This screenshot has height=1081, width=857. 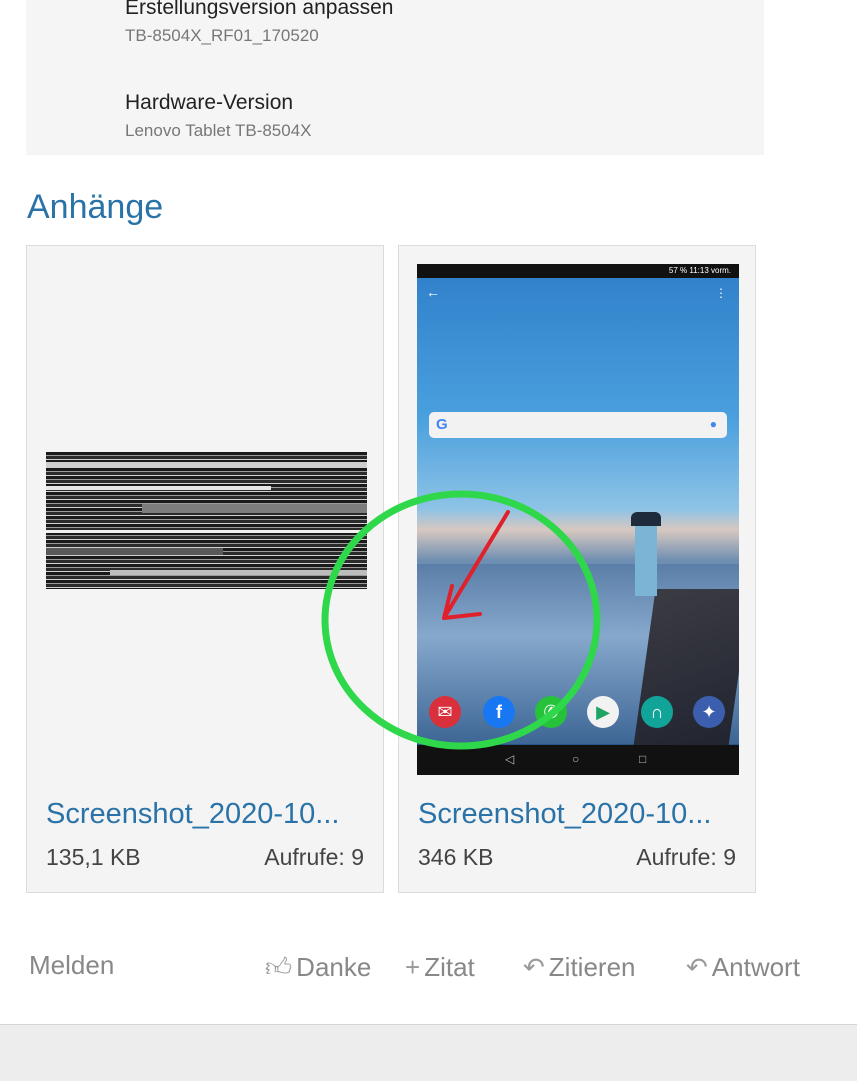 I want to click on nav-recents-icon: □, so click(x=643, y=759).